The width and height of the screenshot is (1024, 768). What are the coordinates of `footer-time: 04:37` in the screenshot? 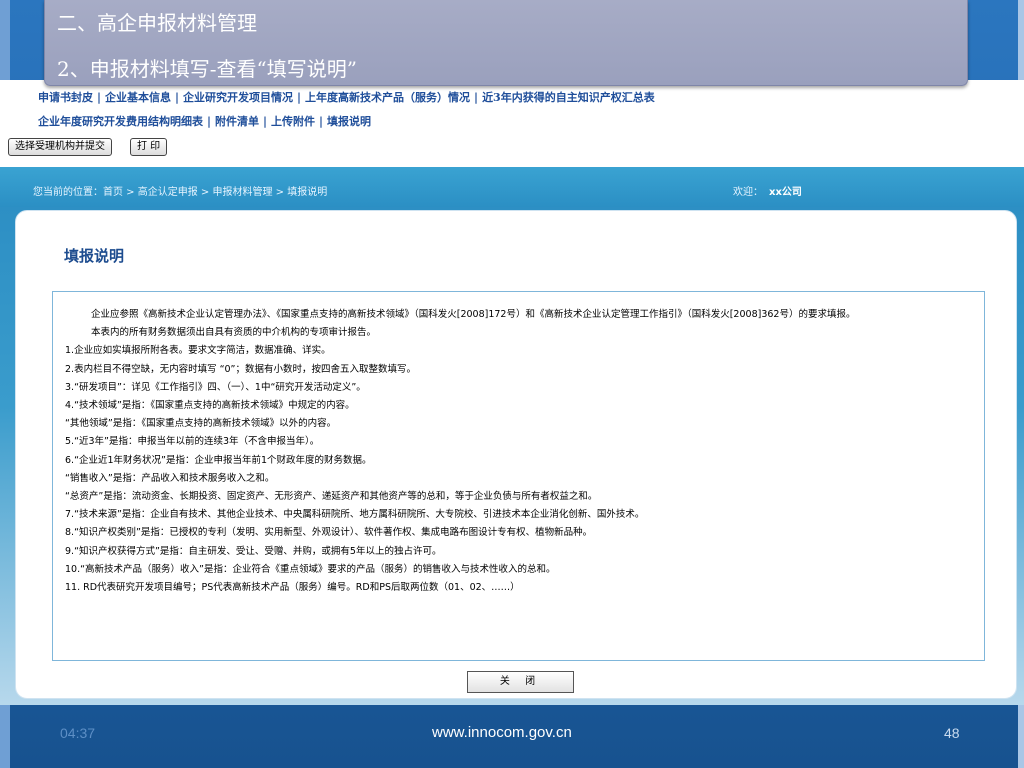 It's located at (78, 733).